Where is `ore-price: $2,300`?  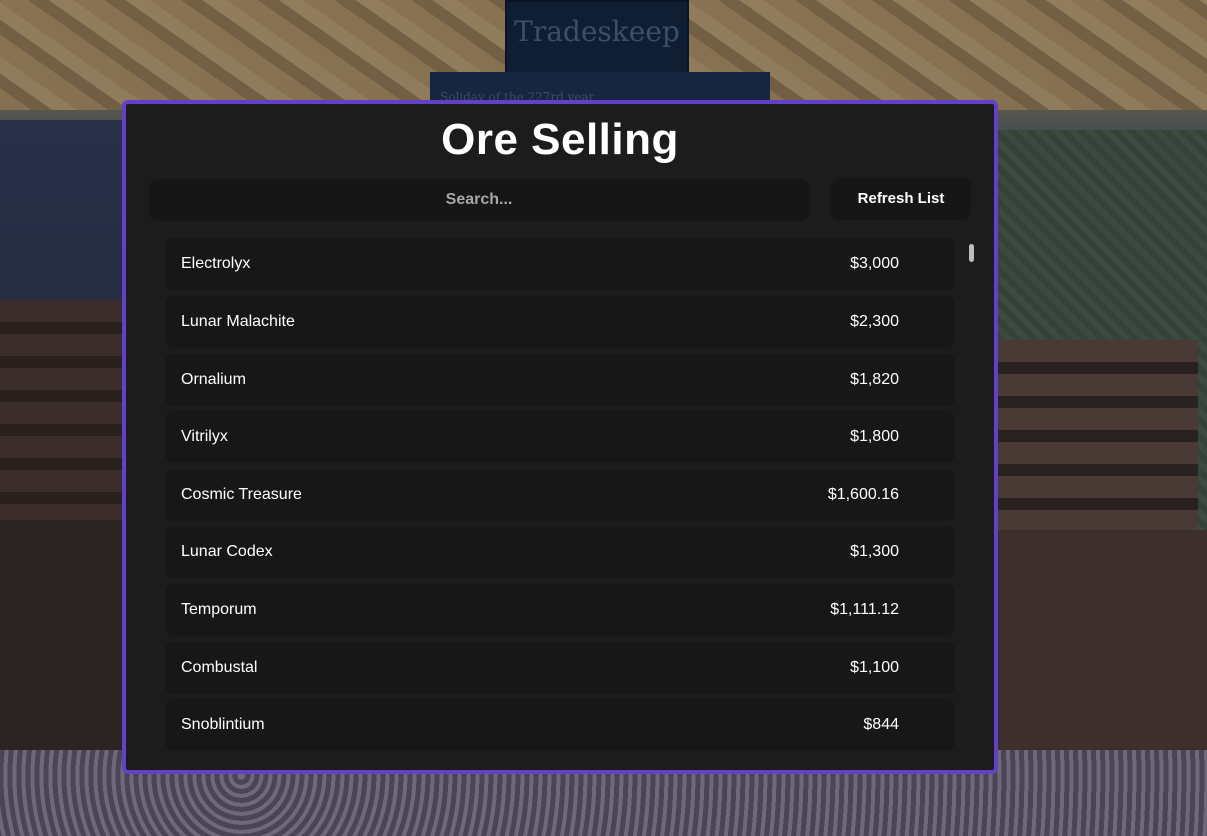 ore-price: $2,300 is located at coordinates (874, 321).